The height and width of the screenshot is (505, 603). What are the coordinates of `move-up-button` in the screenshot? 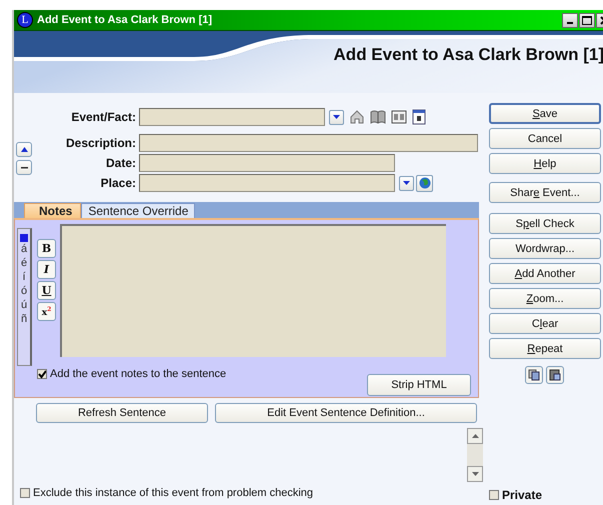 It's located at (24, 149).